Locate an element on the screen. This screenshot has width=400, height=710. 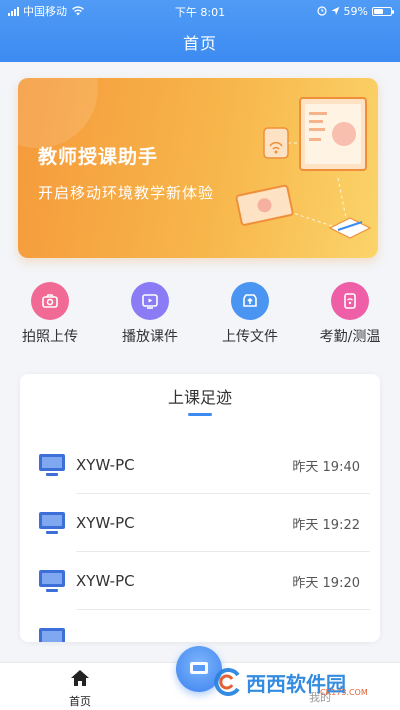
upload-icon is located at coordinates (250, 301).